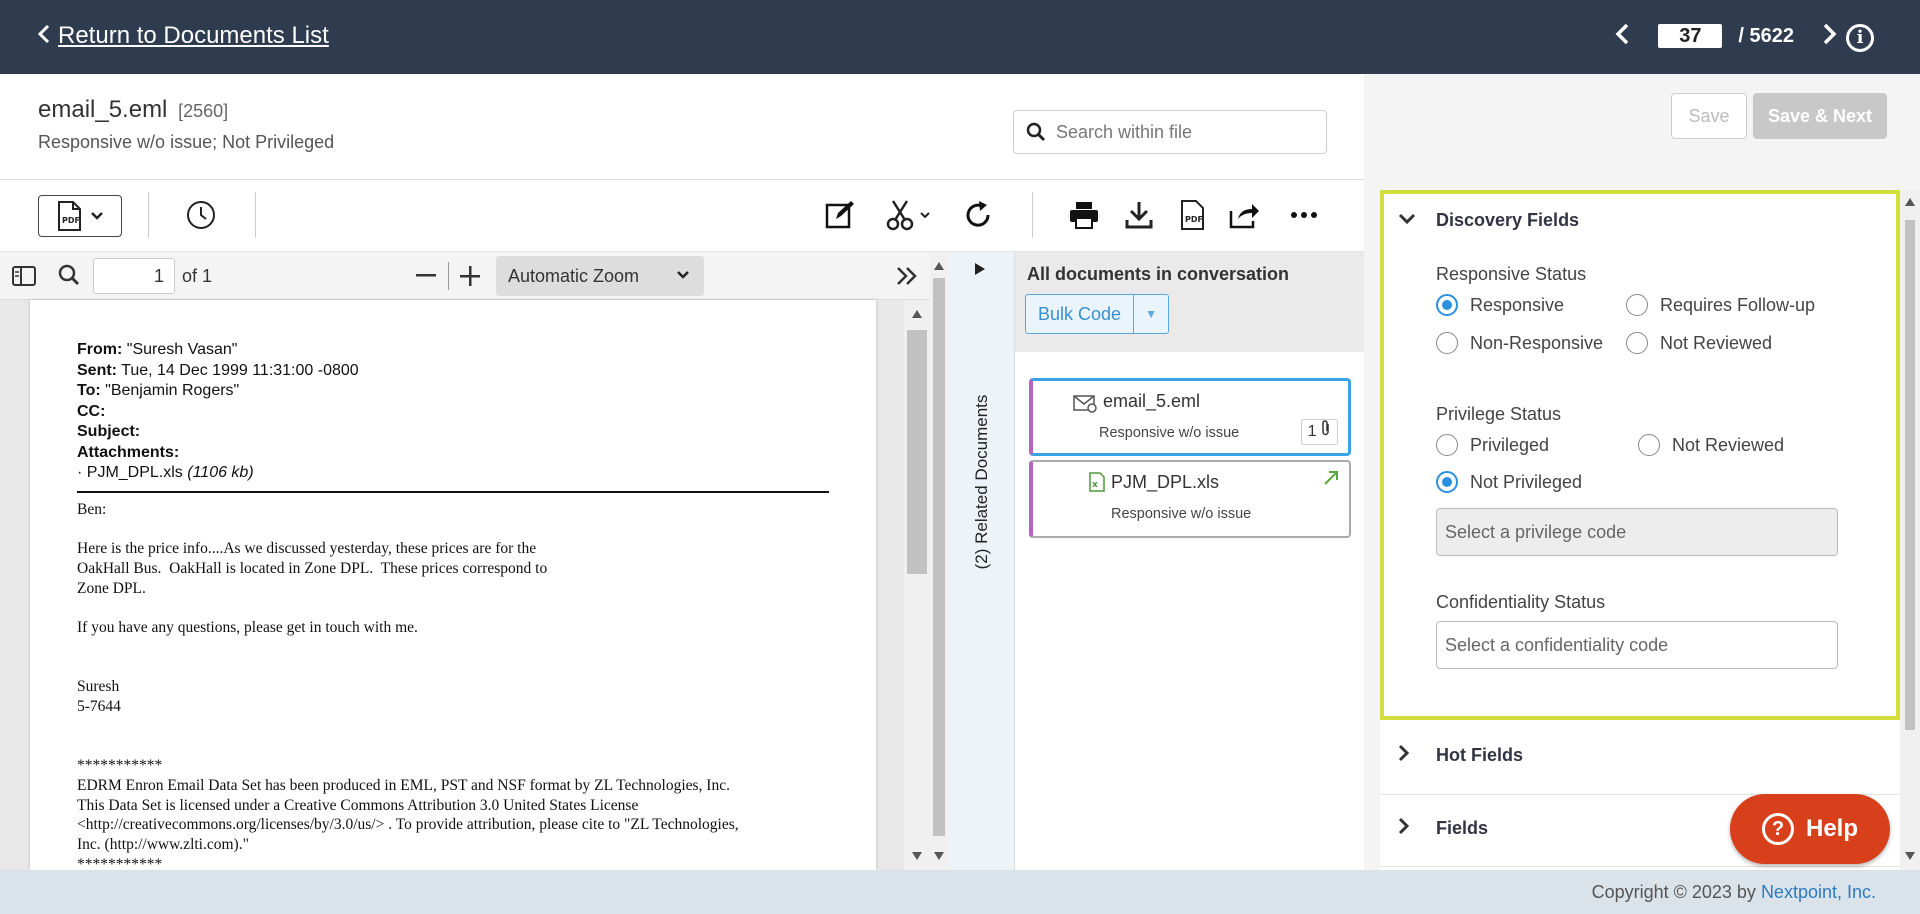  I want to click on print-button, so click(1084, 215).